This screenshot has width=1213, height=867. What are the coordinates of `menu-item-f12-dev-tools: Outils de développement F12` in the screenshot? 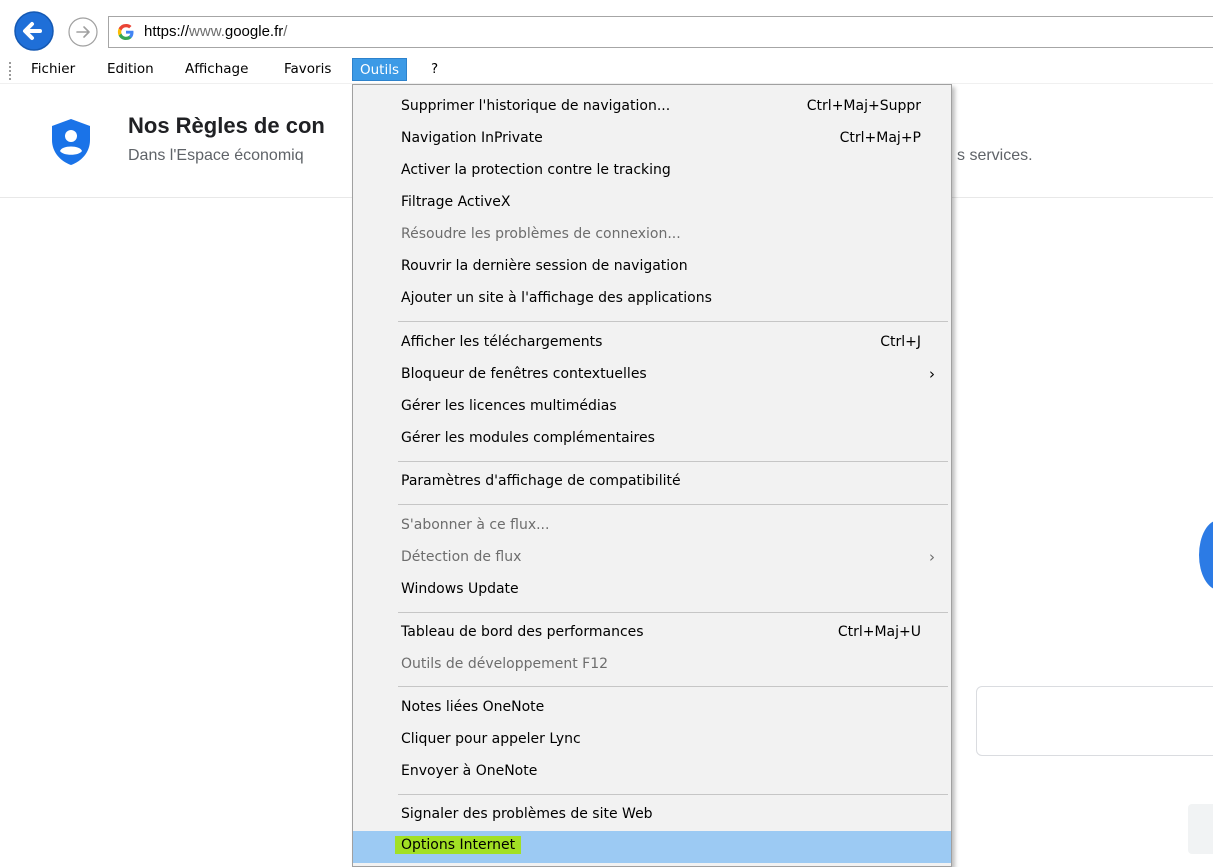 It's located at (652, 665).